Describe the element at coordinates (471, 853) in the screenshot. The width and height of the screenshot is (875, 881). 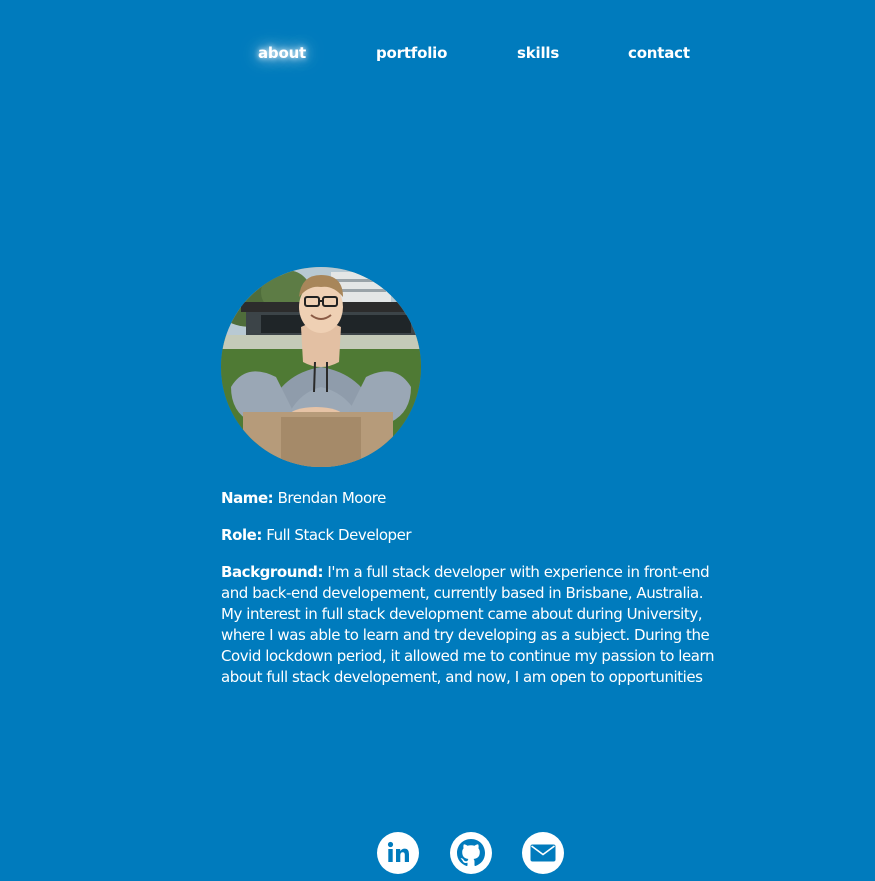
I see `github-icon` at that location.